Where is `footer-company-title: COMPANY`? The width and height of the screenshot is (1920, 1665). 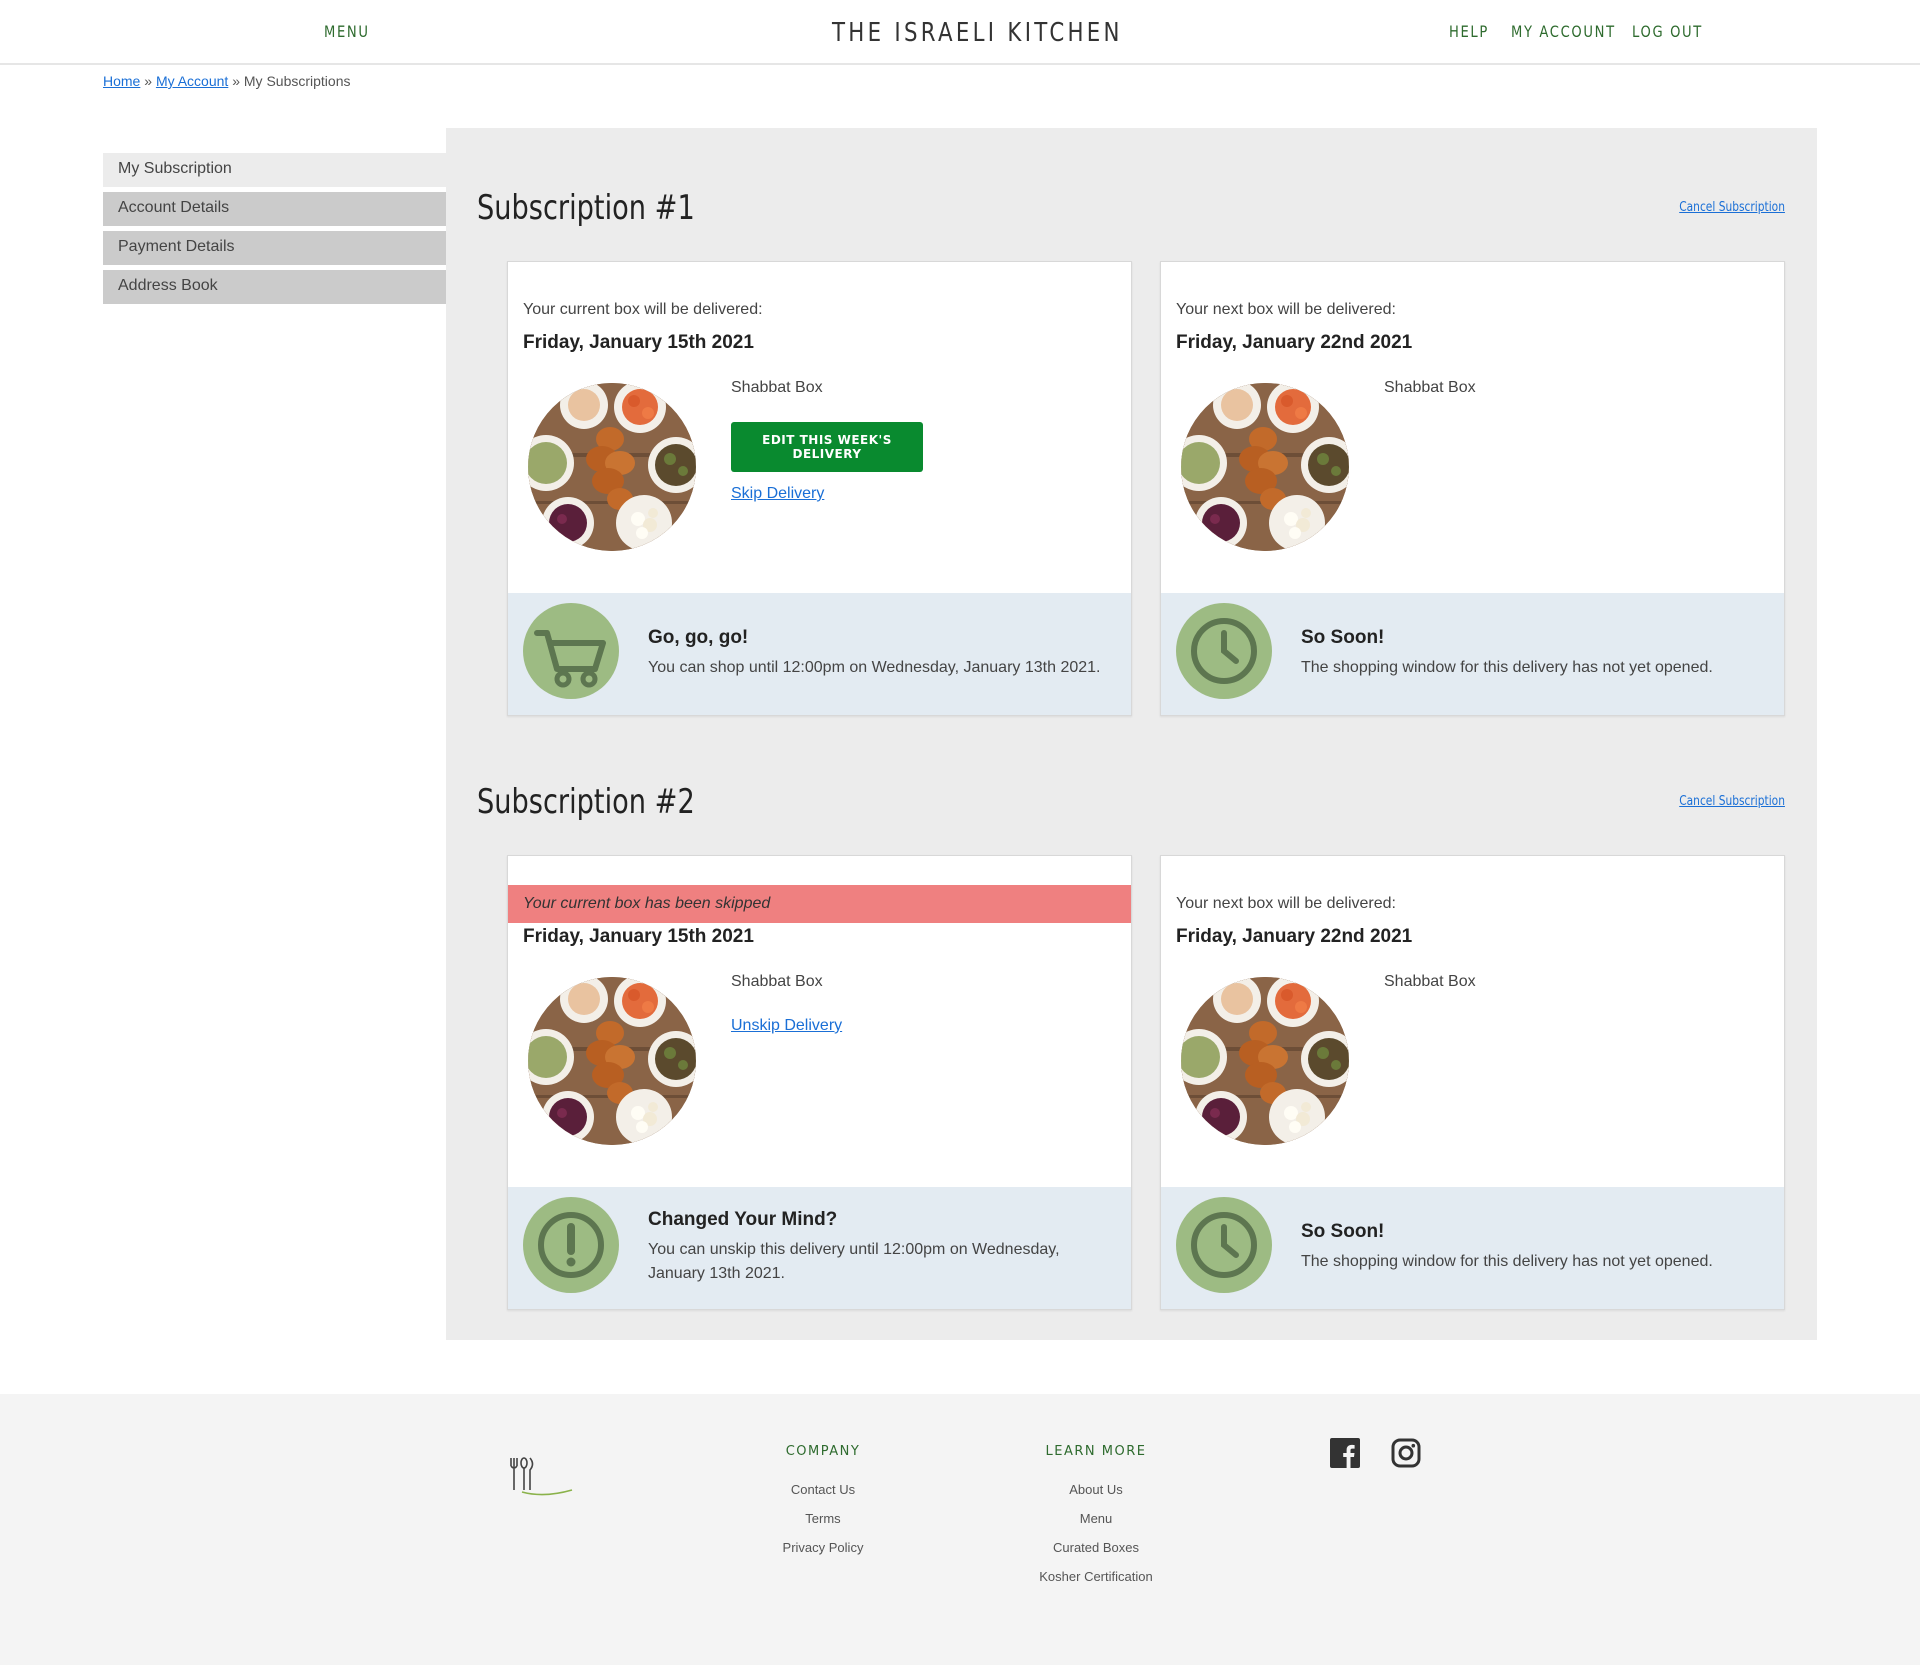
footer-company-title: COMPANY is located at coordinates (823, 1451).